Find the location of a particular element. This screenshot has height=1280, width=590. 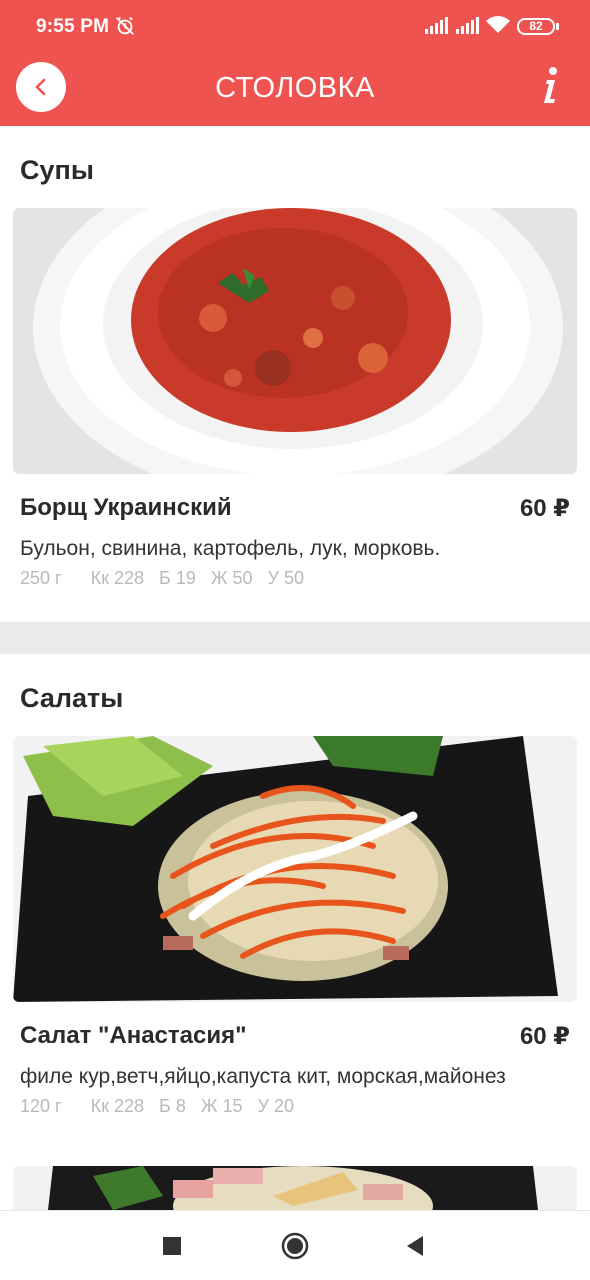

battery-indicator: 82 is located at coordinates (536, 26).